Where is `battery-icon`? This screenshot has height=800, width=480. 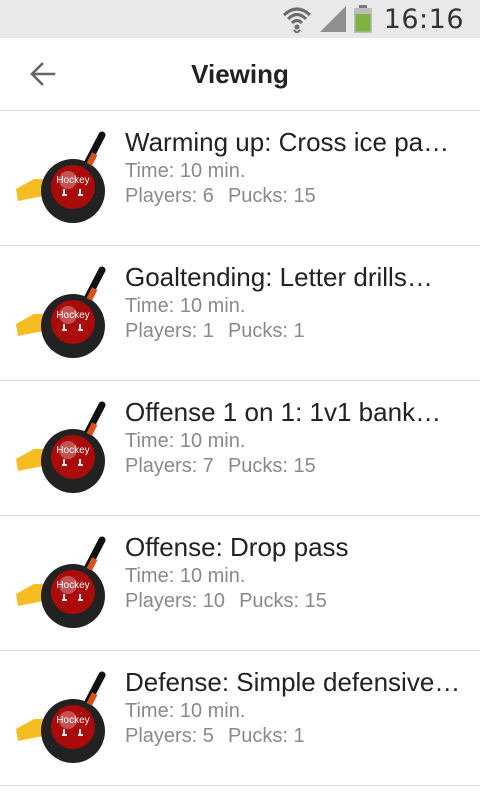
battery-icon is located at coordinates (362, 19).